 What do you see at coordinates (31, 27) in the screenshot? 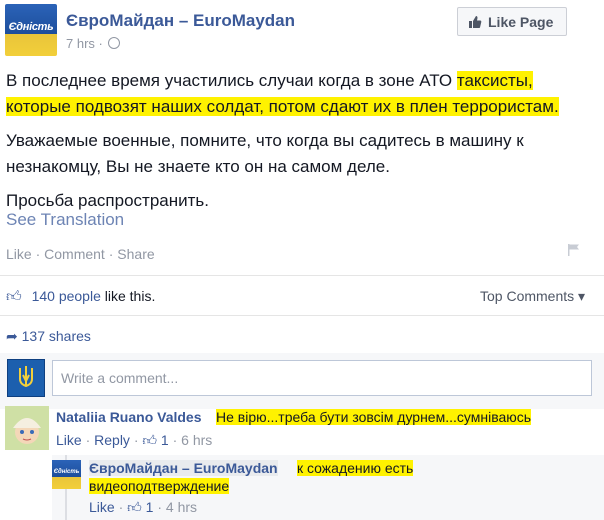
I see `page-avatar-text: Єдність` at bounding box center [31, 27].